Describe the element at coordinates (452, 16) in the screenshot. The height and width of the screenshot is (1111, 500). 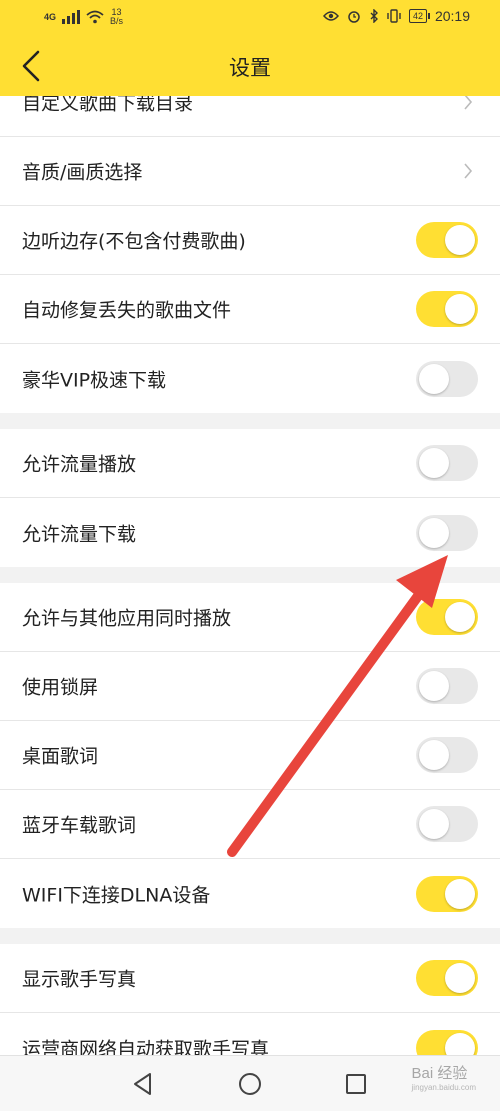
I see `clock: 20:19` at that location.